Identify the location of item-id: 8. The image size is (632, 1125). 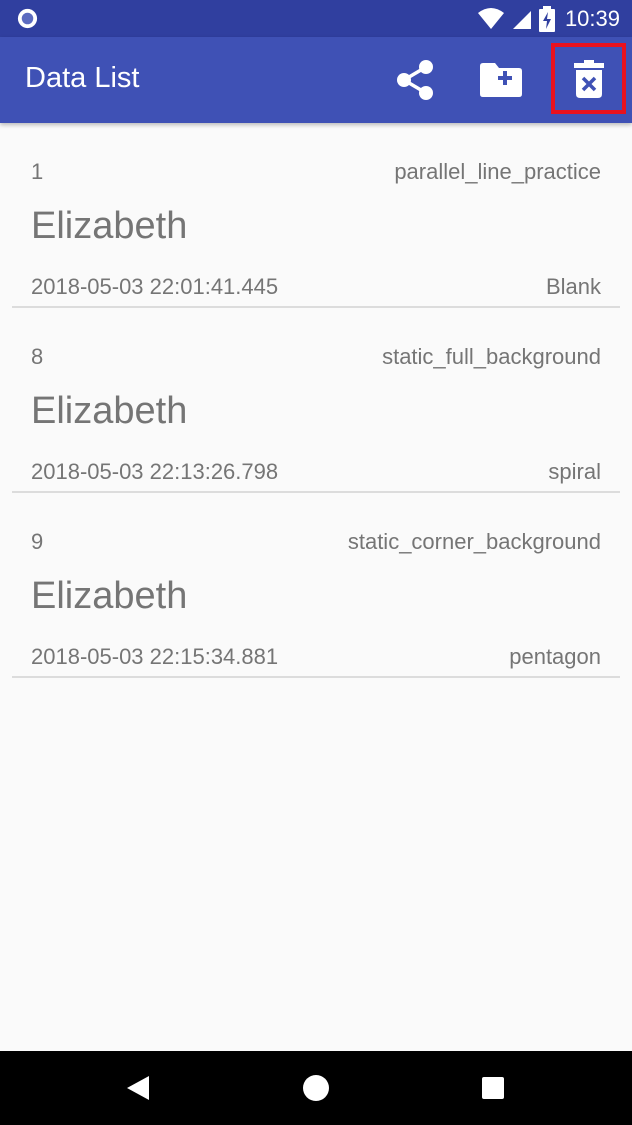
(37, 356).